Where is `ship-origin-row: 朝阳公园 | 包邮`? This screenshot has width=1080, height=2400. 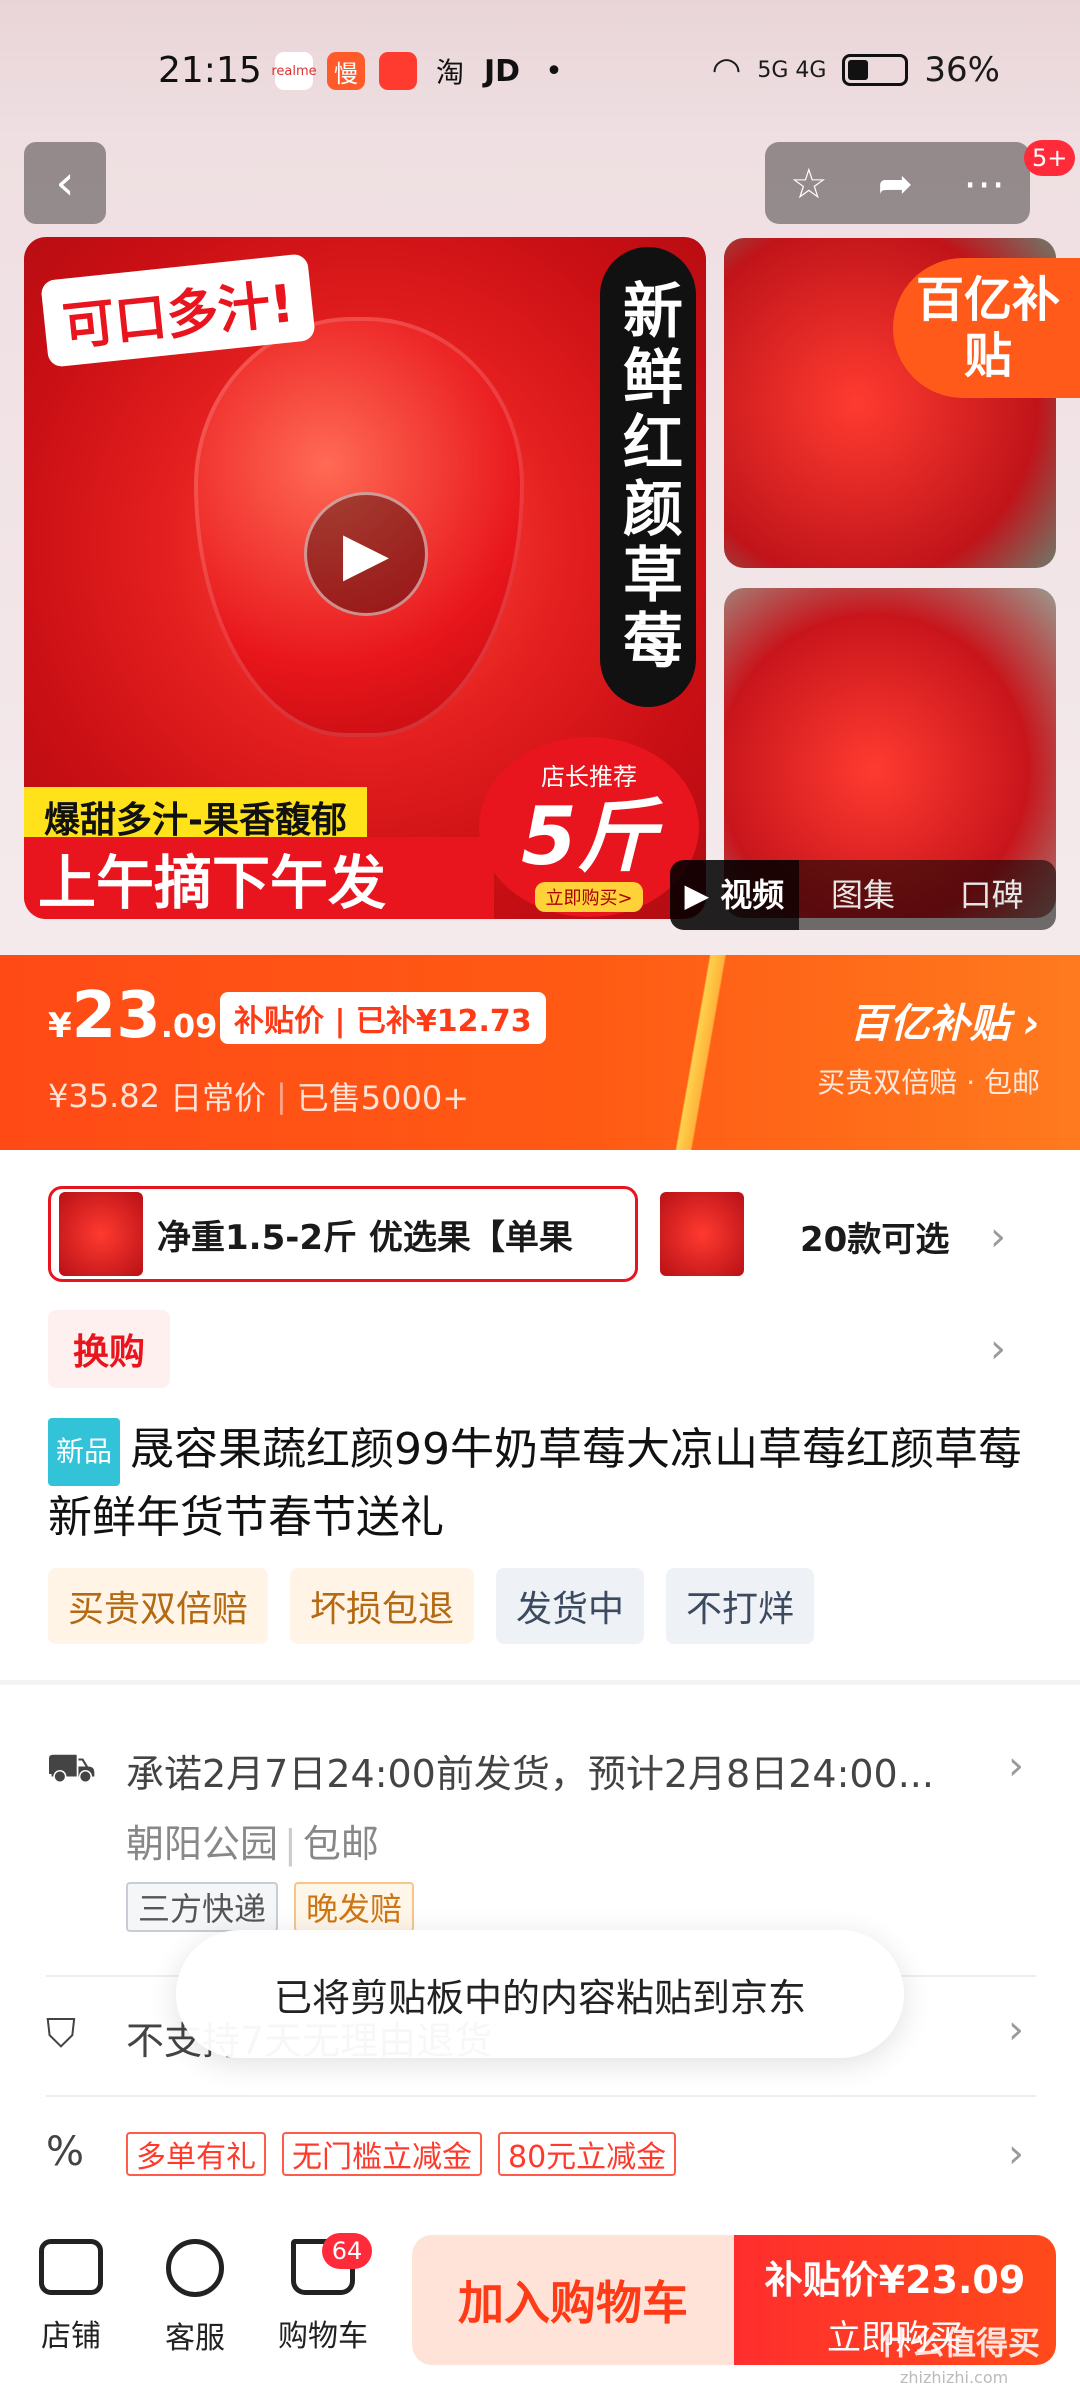 ship-origin-row: 朝阳公园 | 包邮 is located at coordinates (252, 1840).